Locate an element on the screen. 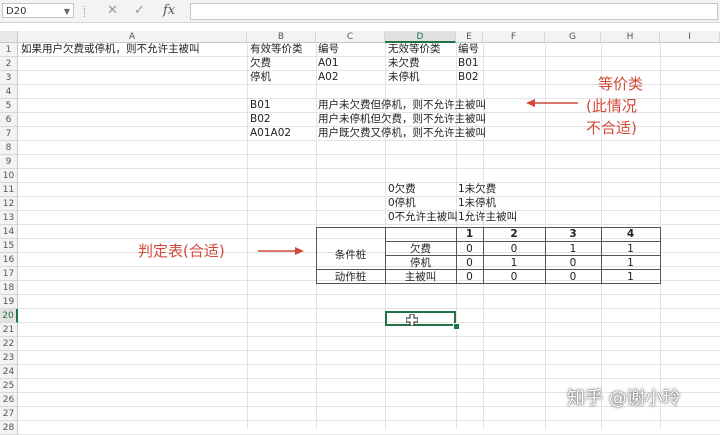 Image resolution: width=720 pixels, height=435 pixels. col-header-g: G is located at coordinates (573, 37).